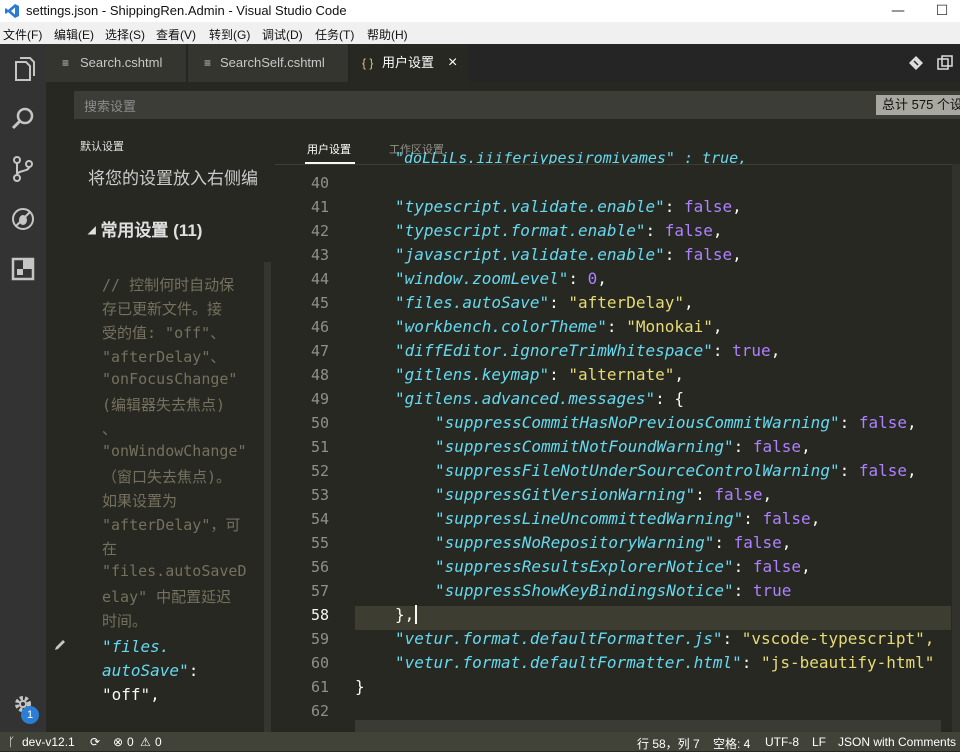 This screenshot has height=752, width=960. What do you see at coordinates (400, 614) in the screenshot?
I see `brace: }` at bounding box center [400, 614].